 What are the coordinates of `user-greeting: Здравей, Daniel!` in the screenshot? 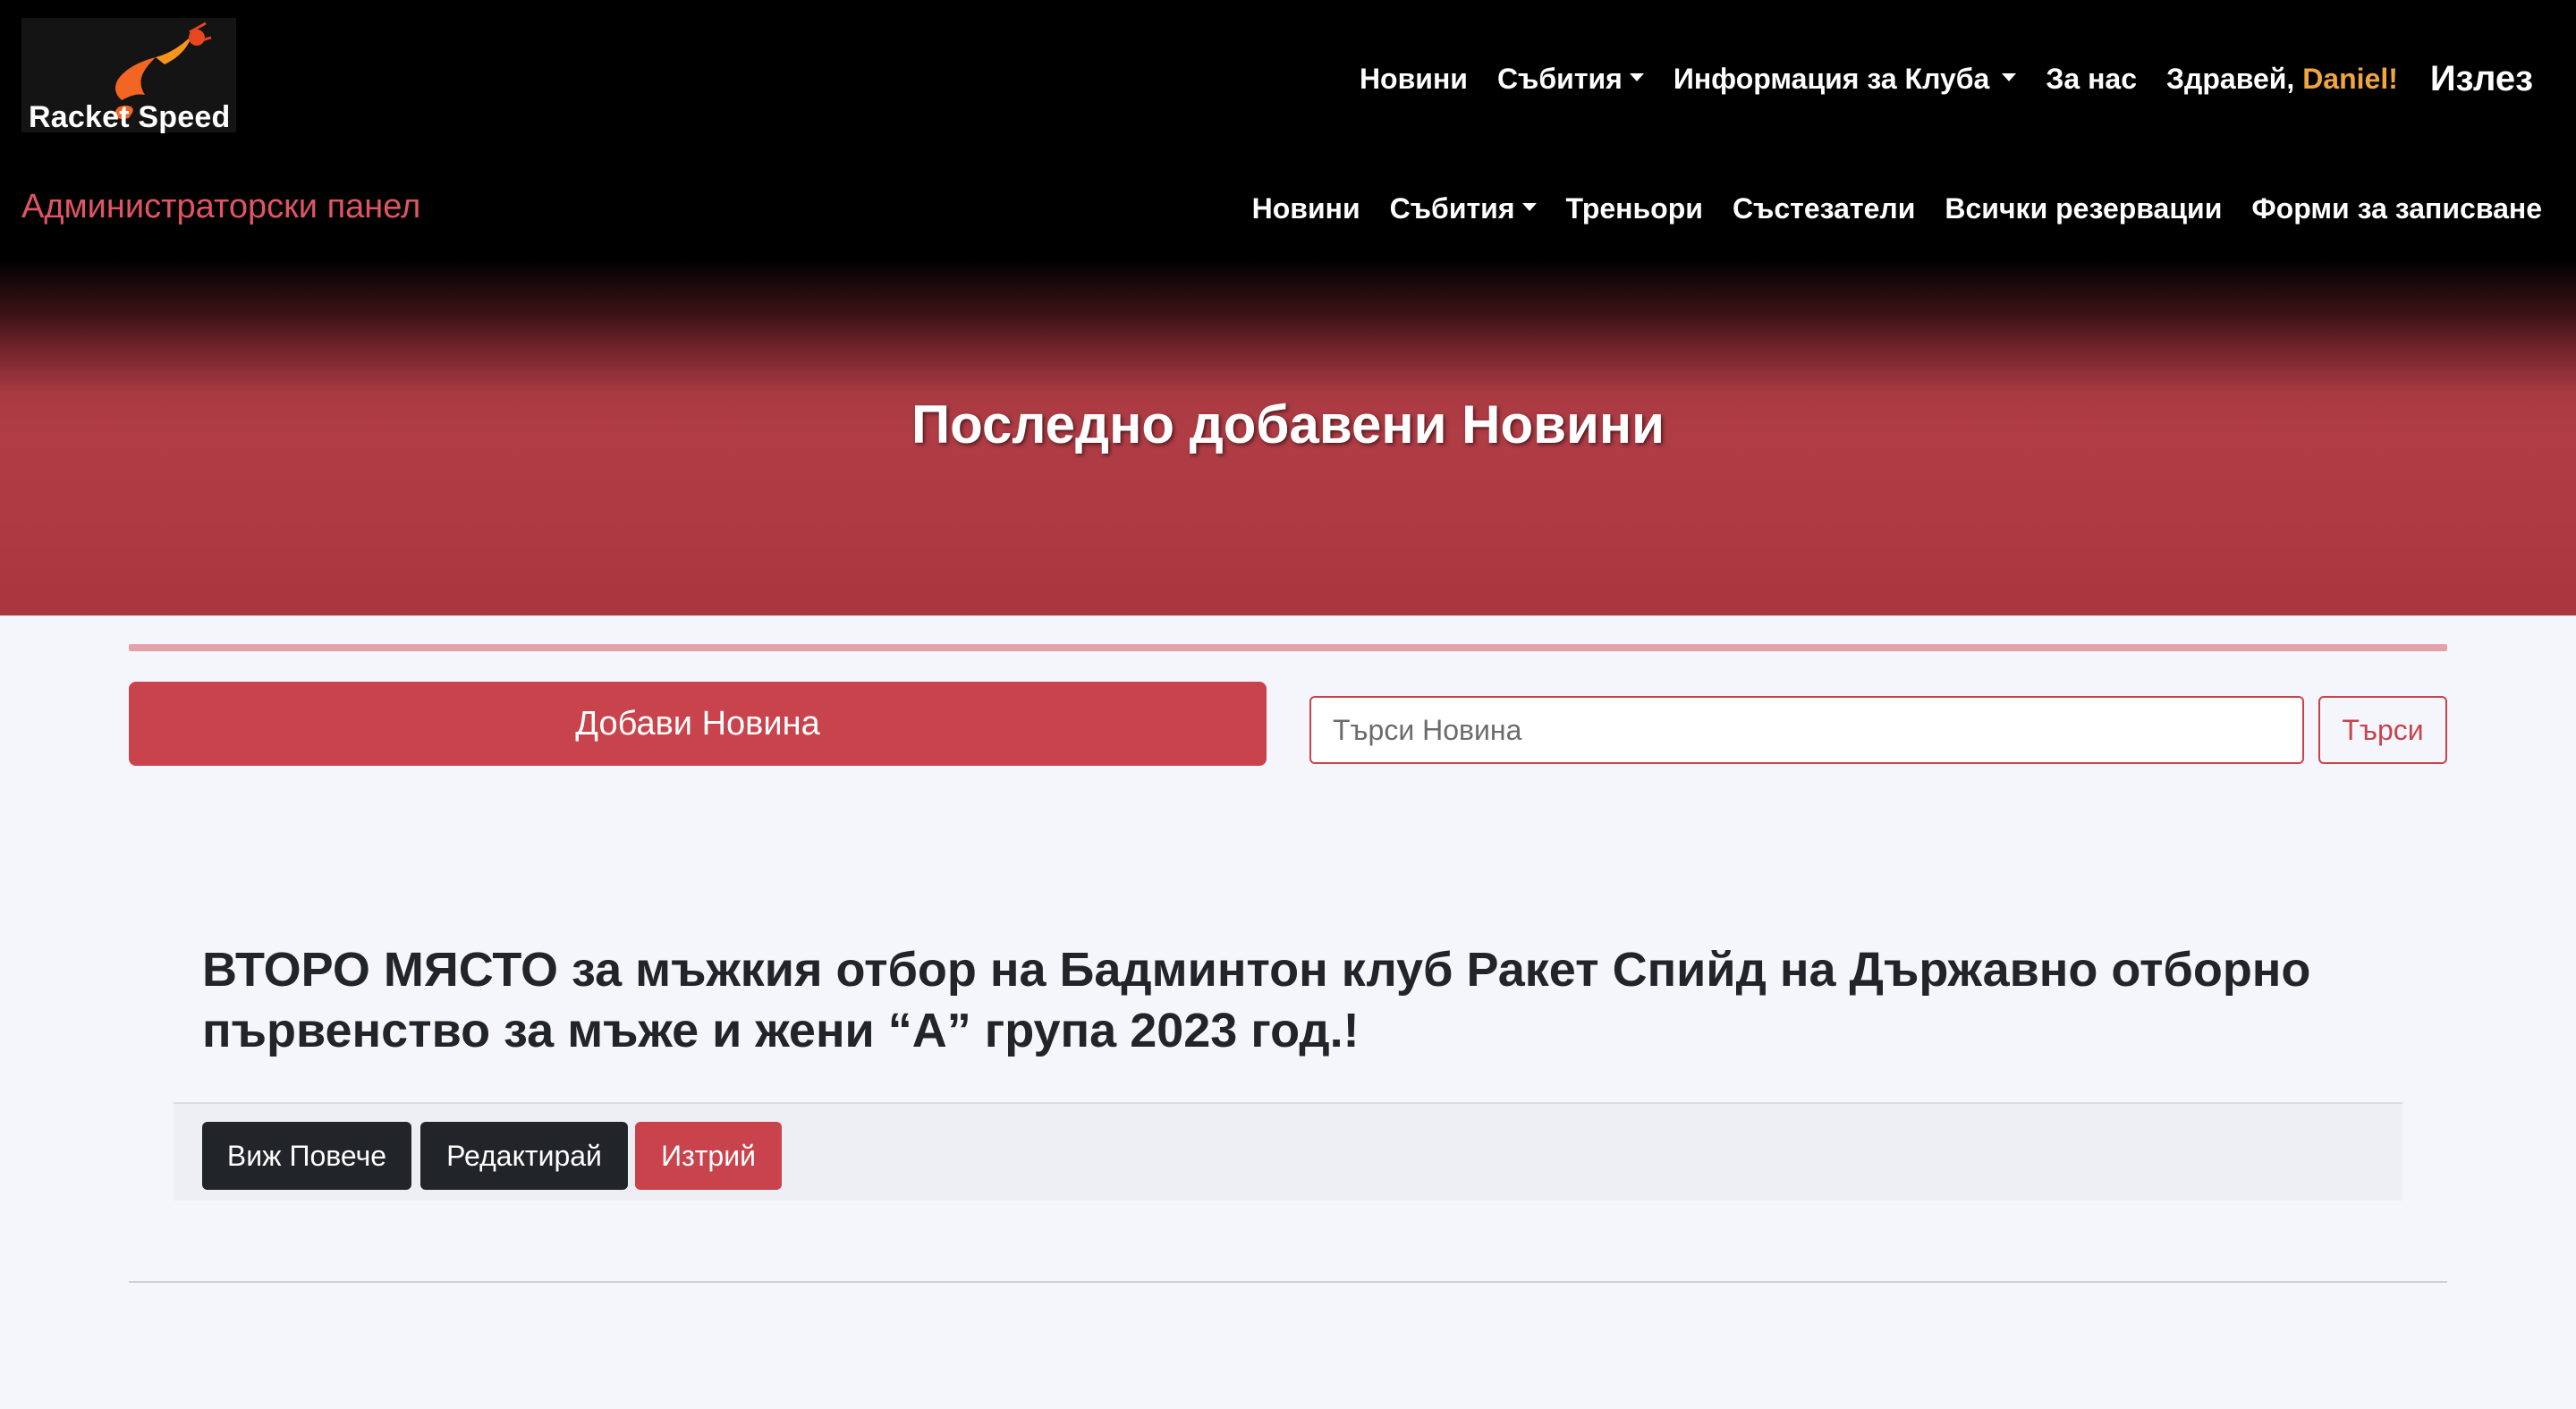 It's located at (2281, 79).